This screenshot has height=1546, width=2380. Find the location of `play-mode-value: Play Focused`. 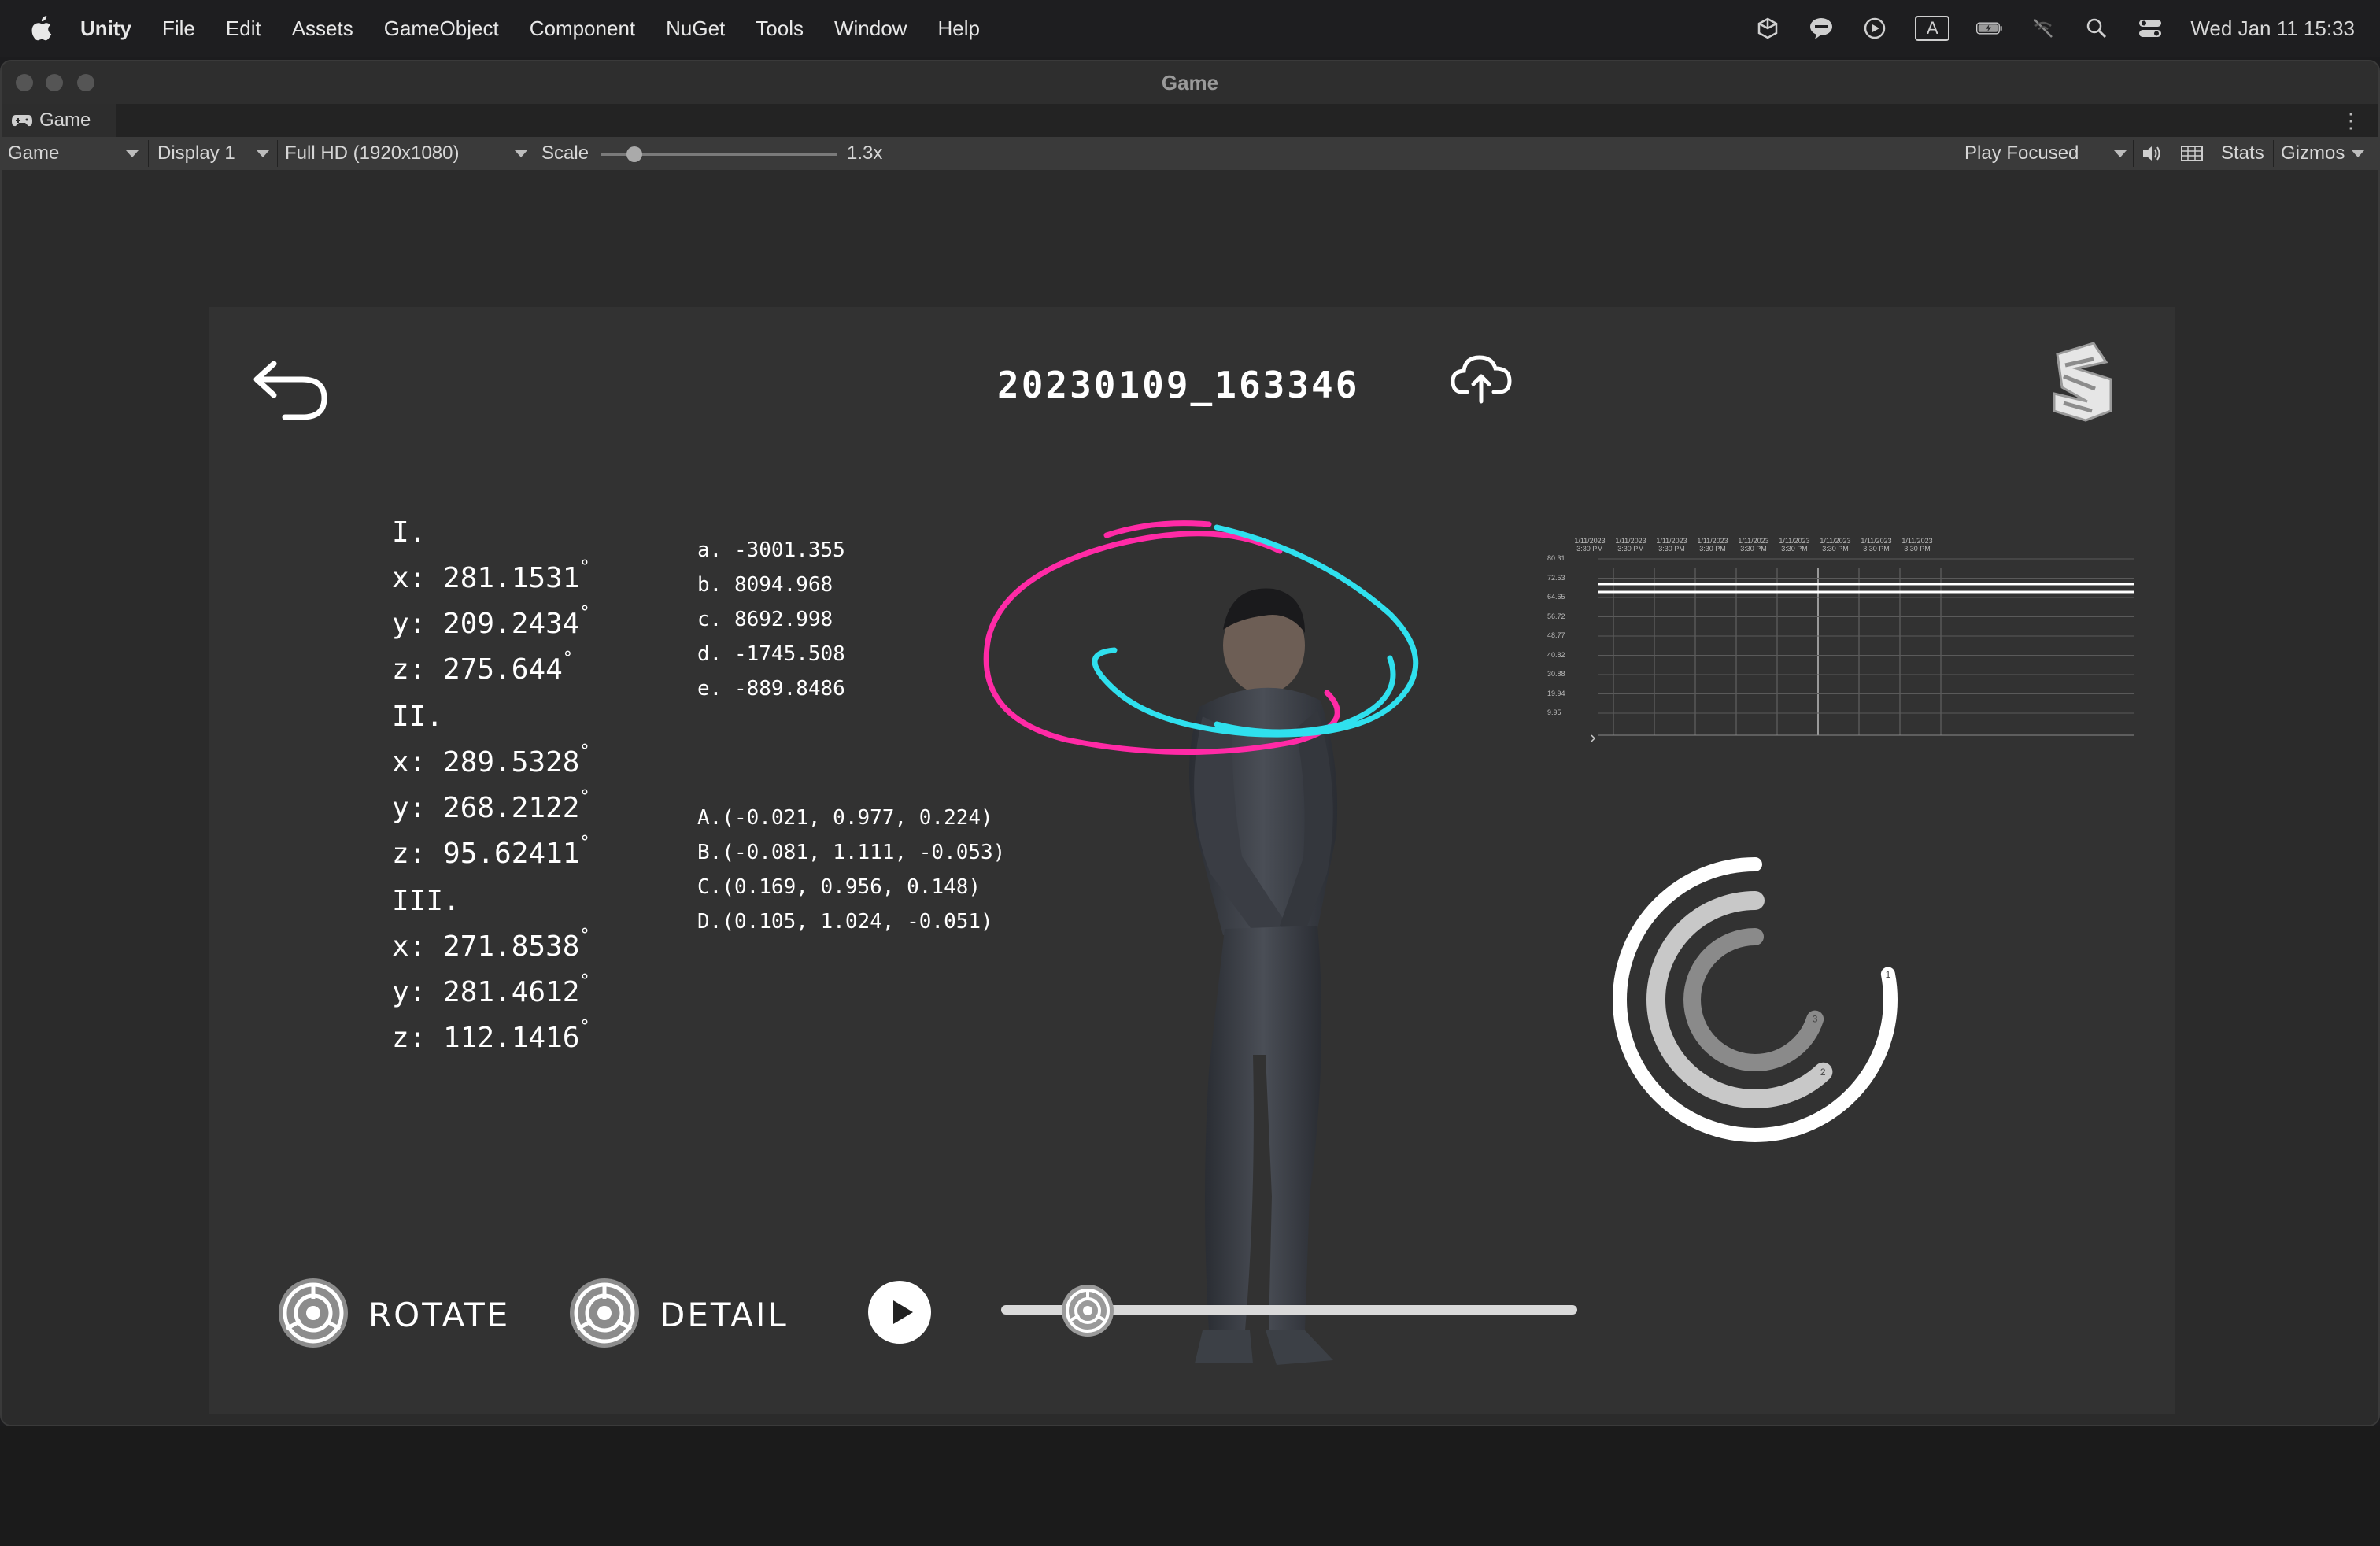

play-mode-value: Play Focused is located at coordinates (2022, 153).